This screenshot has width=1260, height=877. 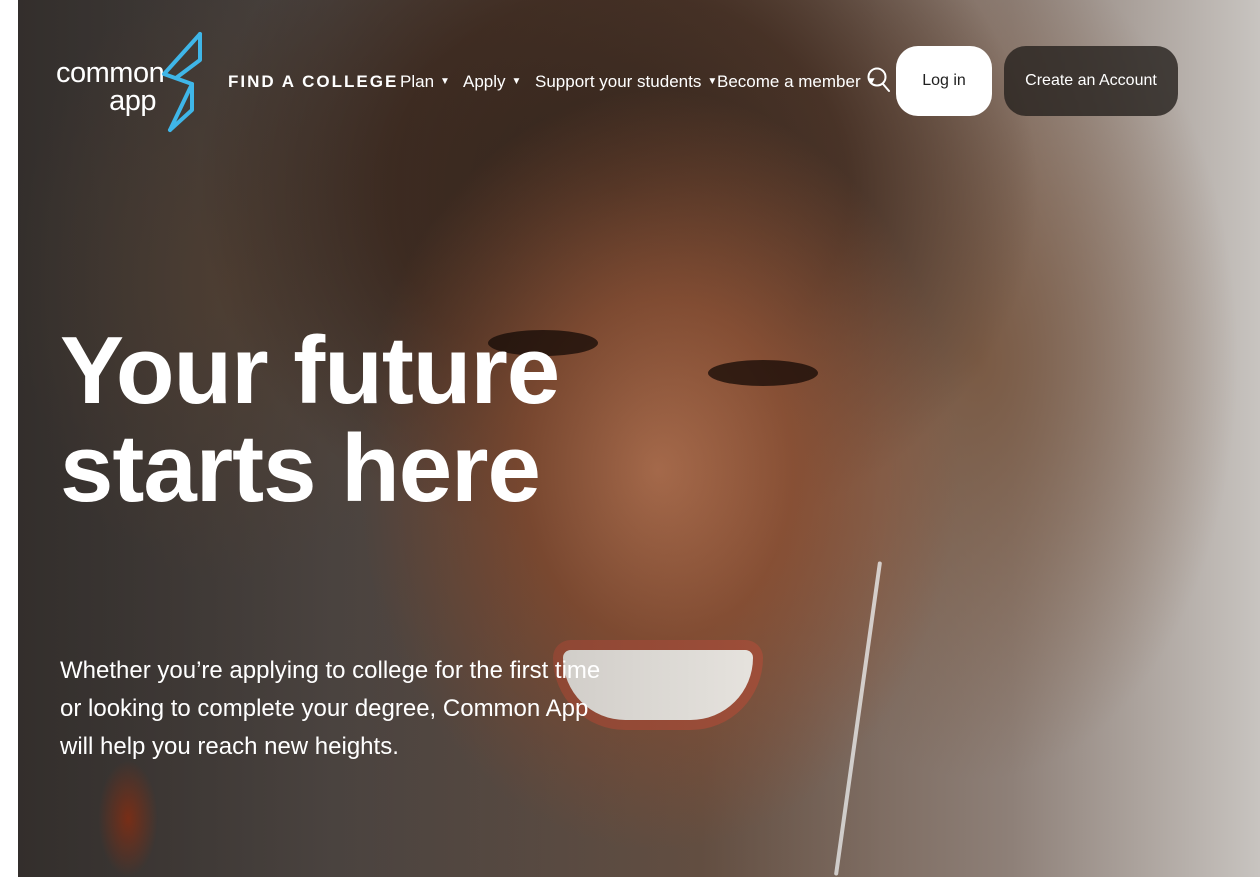 What do you see at coordinates (789, 81) in the screenshot?
I see `nav-member-label: Become a member` at bounding box center [789, 81].